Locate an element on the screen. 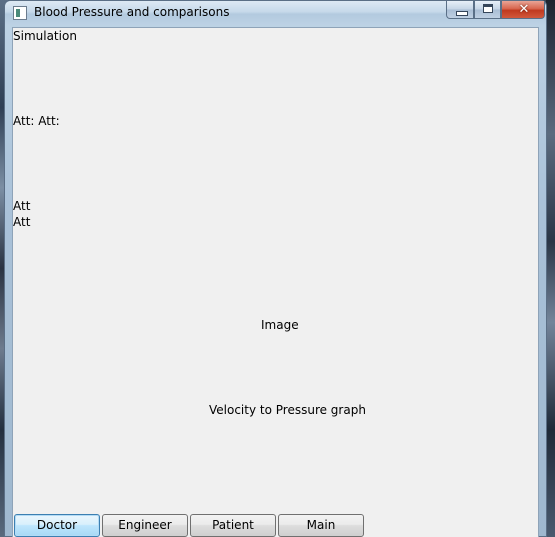 This screenshot has width=555, height=537. simulation-label: Simulation is located at coordinates (45, 36).